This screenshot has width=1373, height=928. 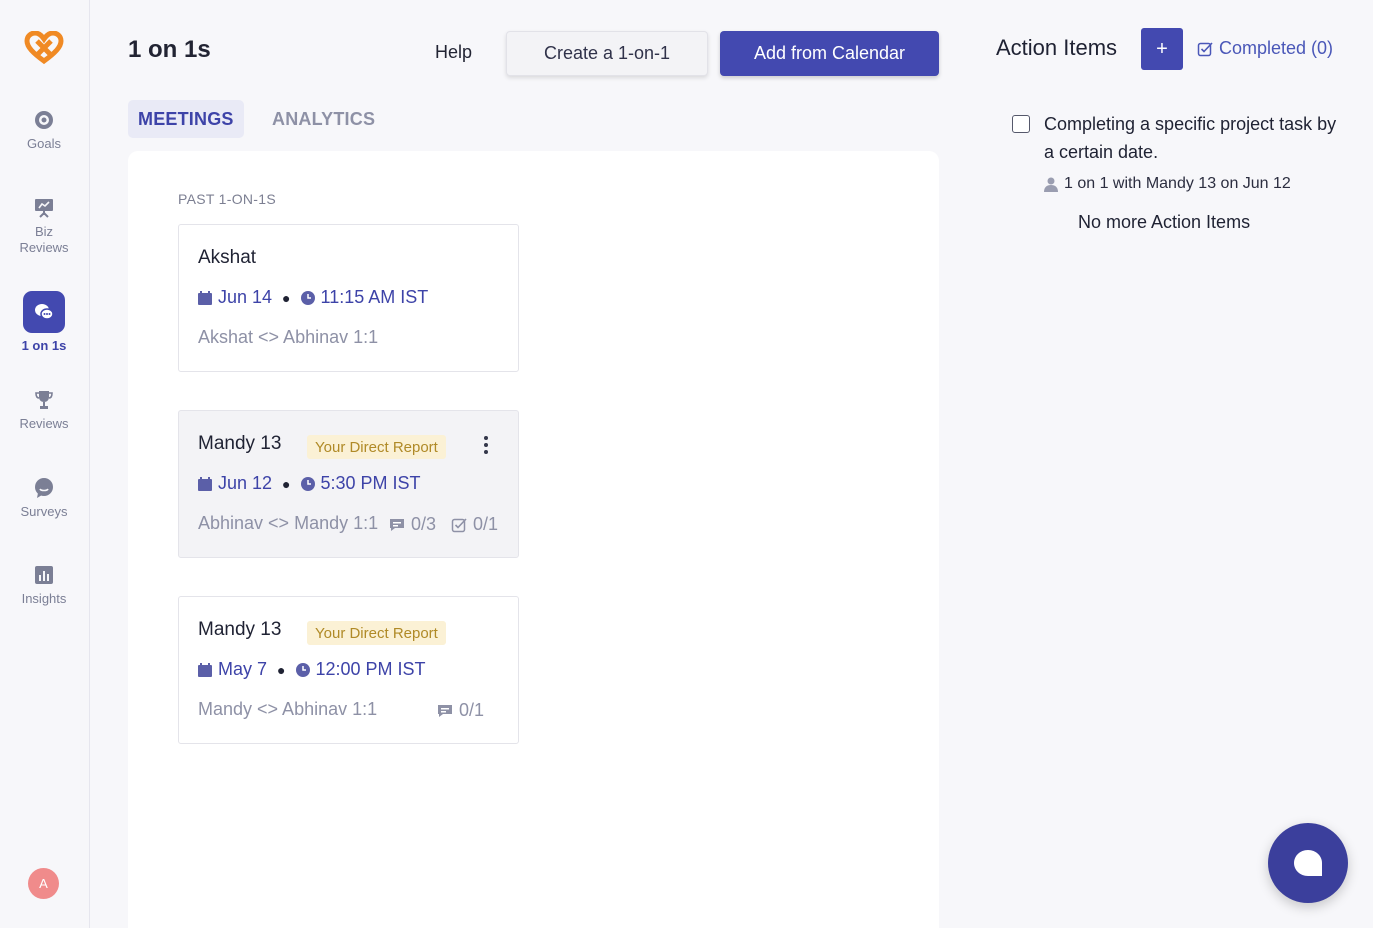 I want to click on chat-bubbles-icon, so click(x=44, y=312).